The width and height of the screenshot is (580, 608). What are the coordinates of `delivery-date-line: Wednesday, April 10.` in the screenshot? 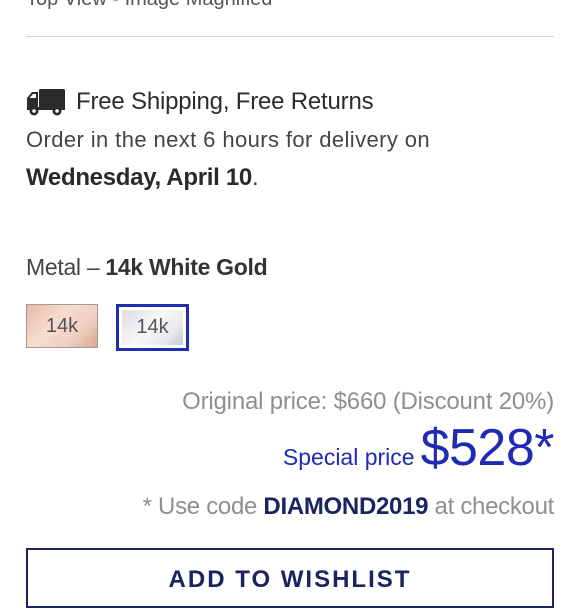 It's located at (142, 178).